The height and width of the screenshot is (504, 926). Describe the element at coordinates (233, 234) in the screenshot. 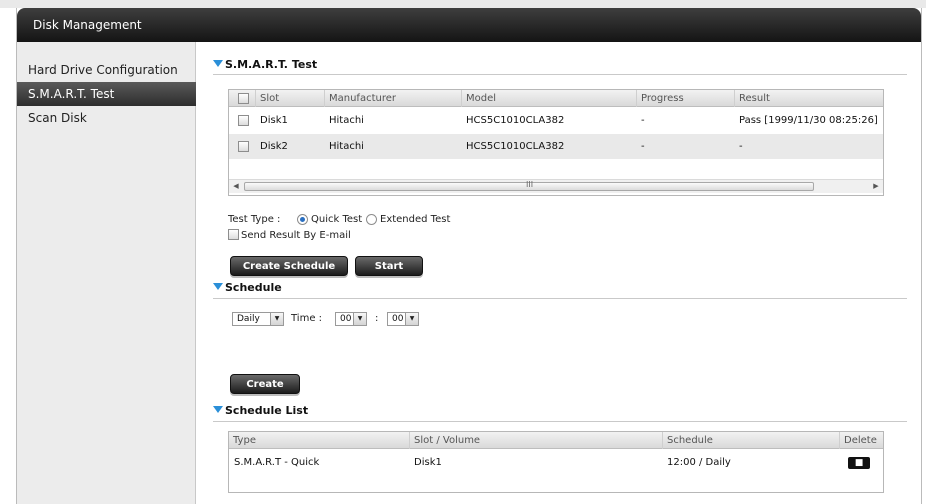

I see `send-email-checkbox` at that location.